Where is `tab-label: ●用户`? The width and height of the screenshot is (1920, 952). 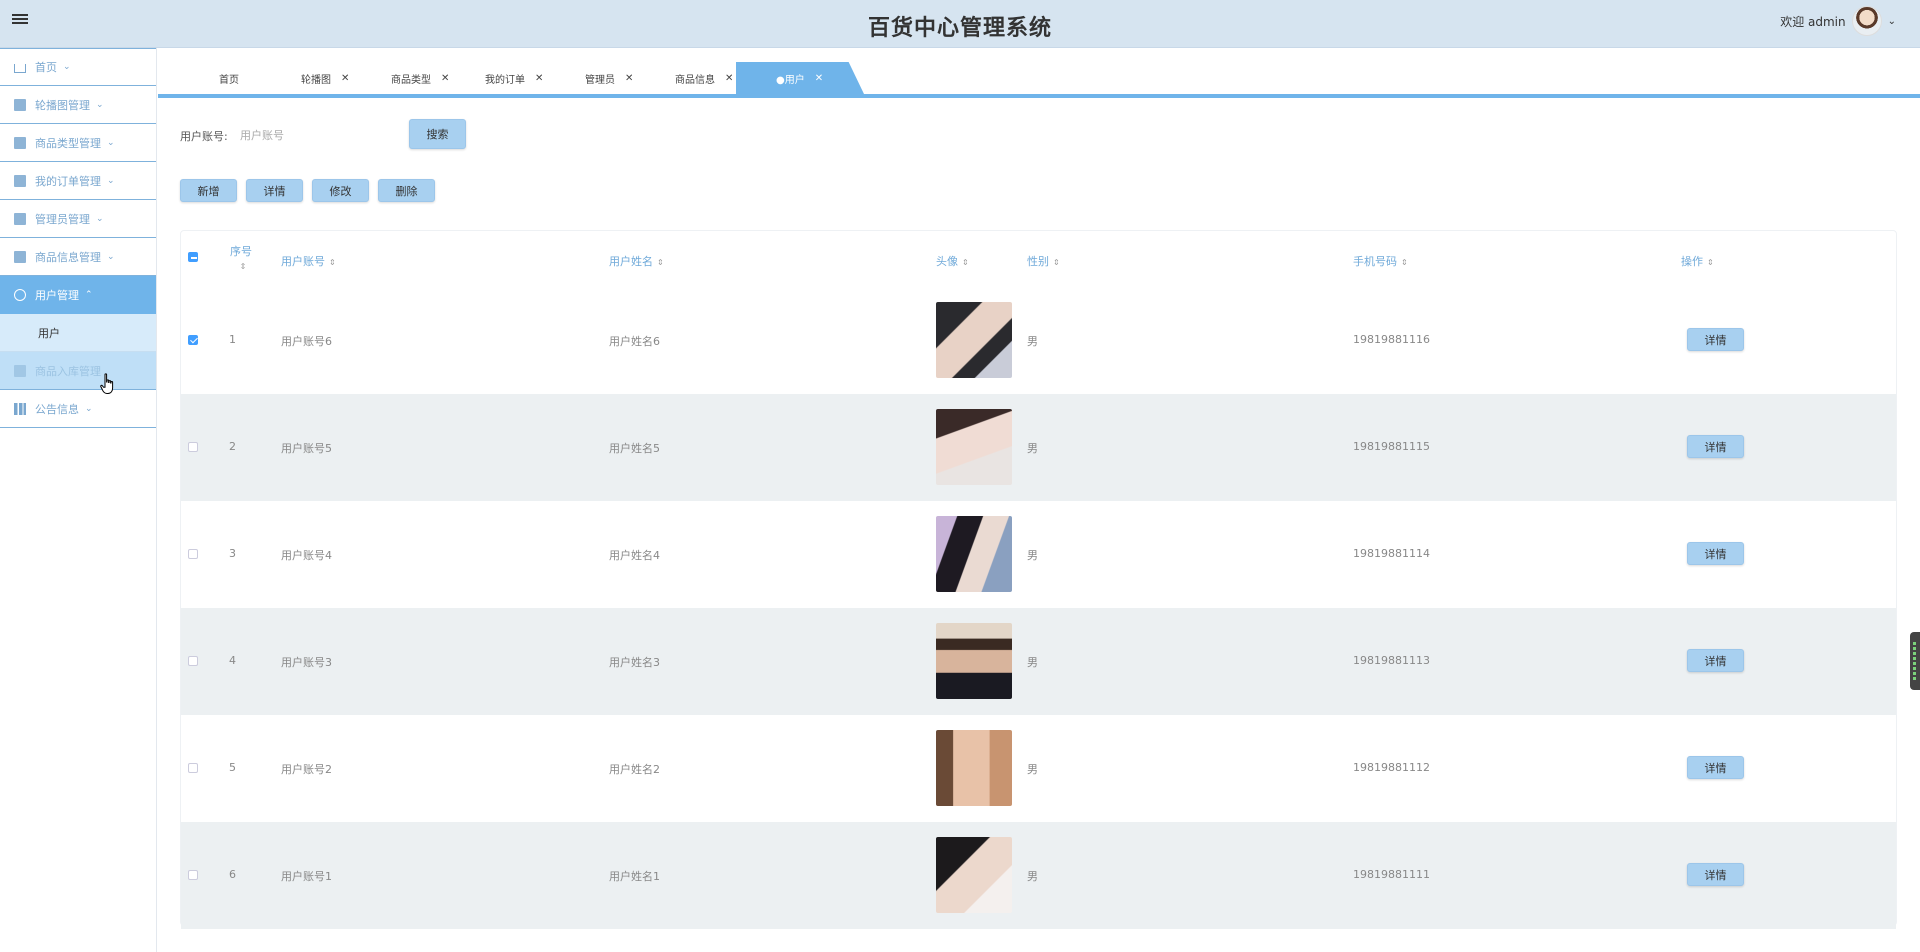 tab-label: ●用户 is located at coordinates (790, 80).